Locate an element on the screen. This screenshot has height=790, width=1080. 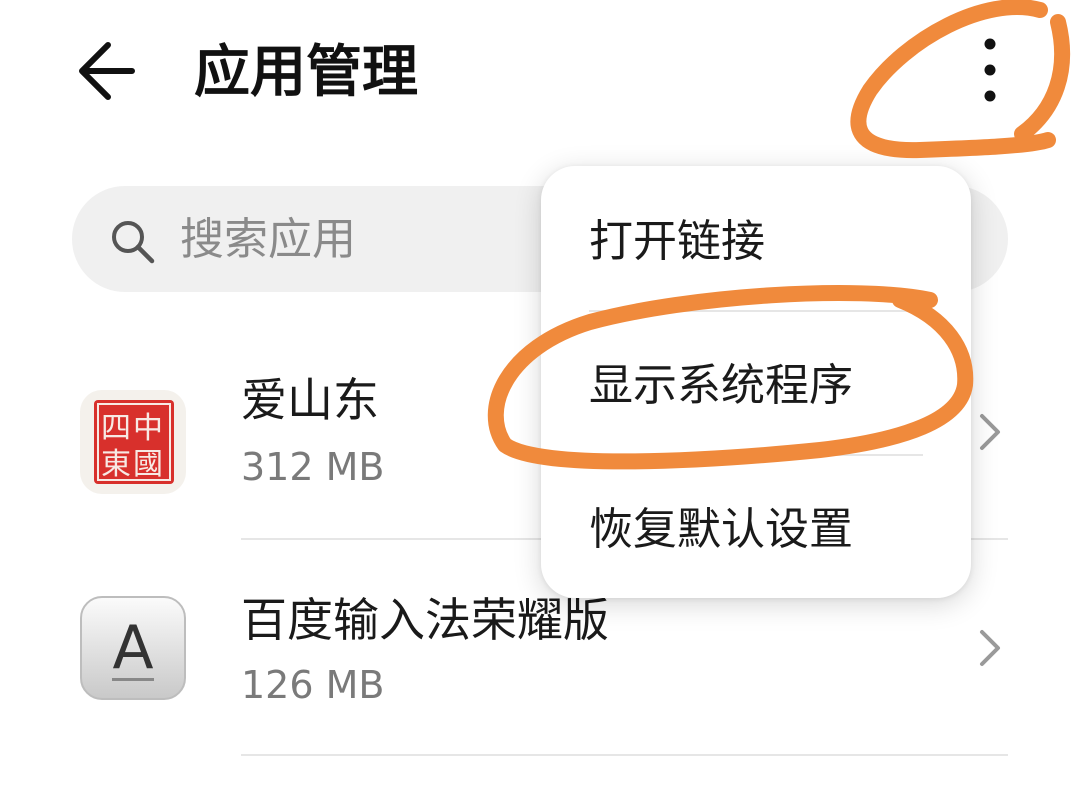
menu-item-label: 打开链接 is located at coordinates (677, 241).